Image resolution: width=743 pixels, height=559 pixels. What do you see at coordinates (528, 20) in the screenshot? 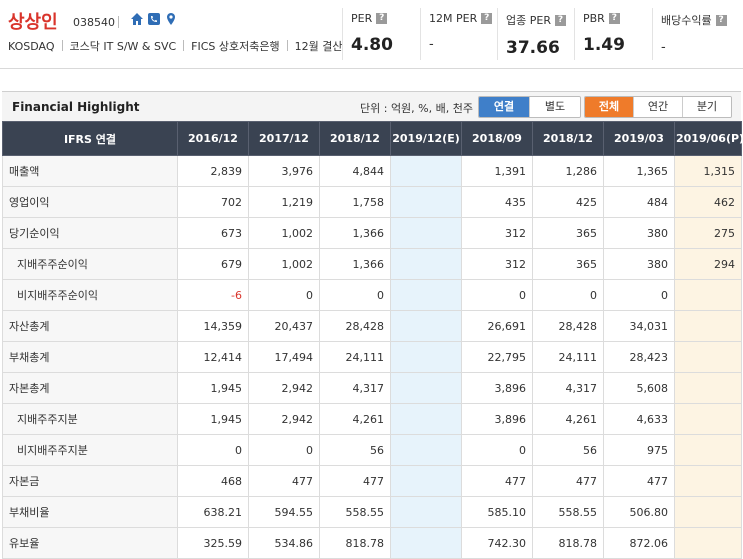
I see `metric-label: 업종 PER` at bounding box center [528, 20].